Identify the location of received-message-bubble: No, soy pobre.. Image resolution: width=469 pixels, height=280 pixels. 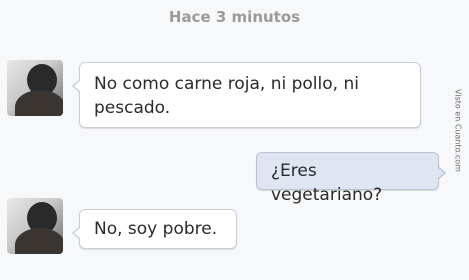
(154, 229).